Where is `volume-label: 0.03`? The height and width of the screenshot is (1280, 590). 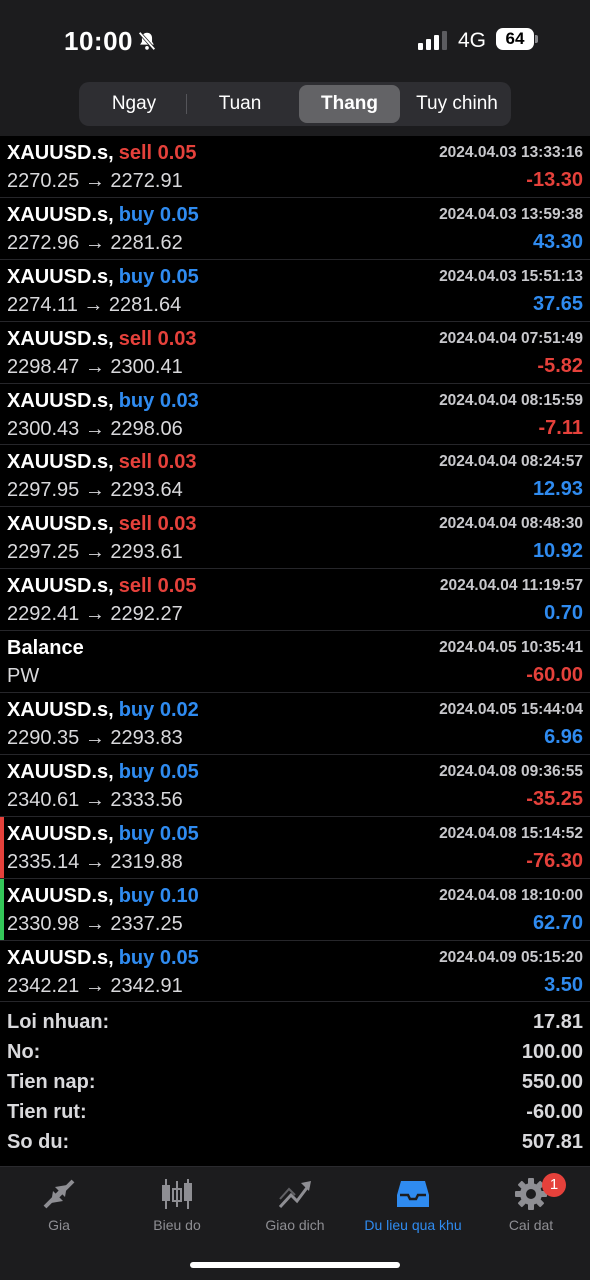 volume-label: 0.03 is located at coordinates (179, 400).